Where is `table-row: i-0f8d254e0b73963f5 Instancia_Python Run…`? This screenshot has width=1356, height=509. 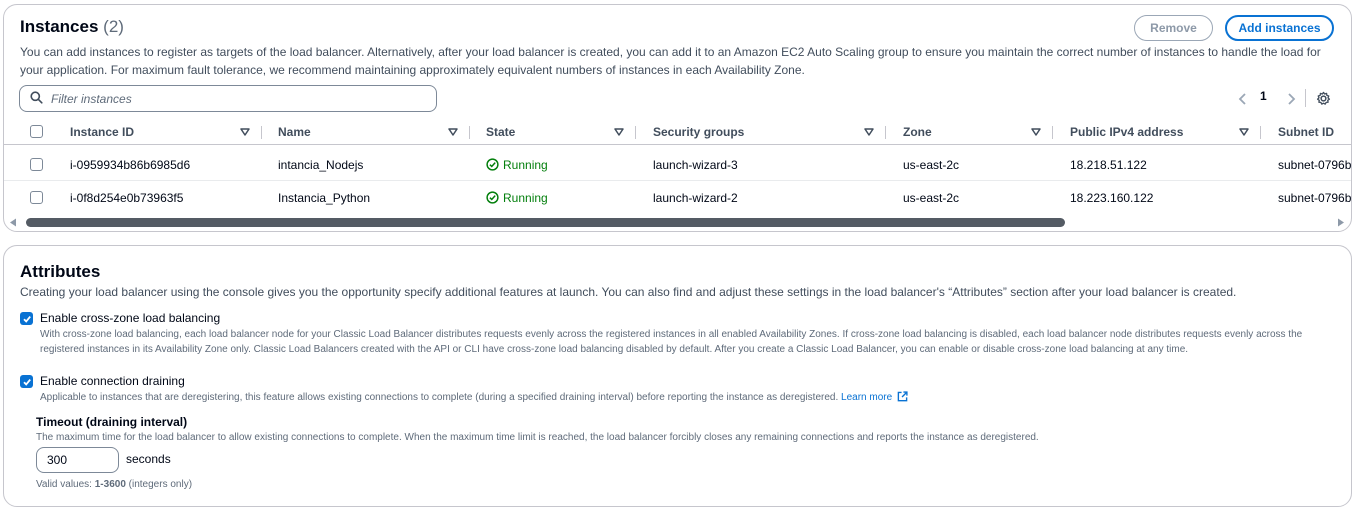 table-row: i-0f8d254e0b73963f5 Instancia_Python Run… is located at coordinates (678, 197).